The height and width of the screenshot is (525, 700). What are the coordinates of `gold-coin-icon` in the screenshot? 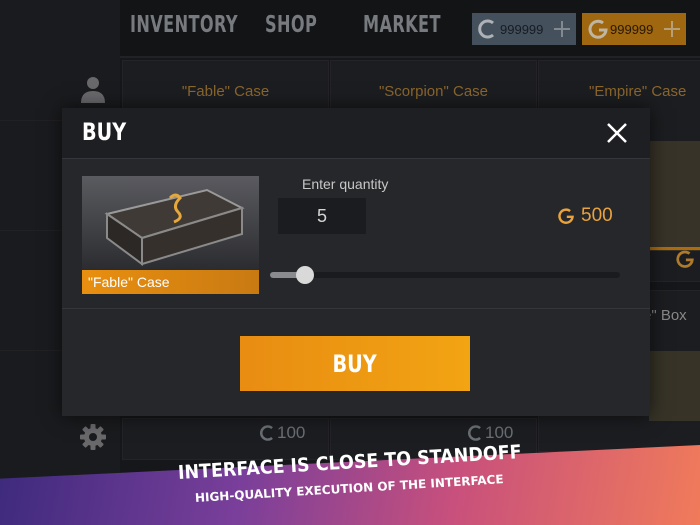 It's located at (566, 216).